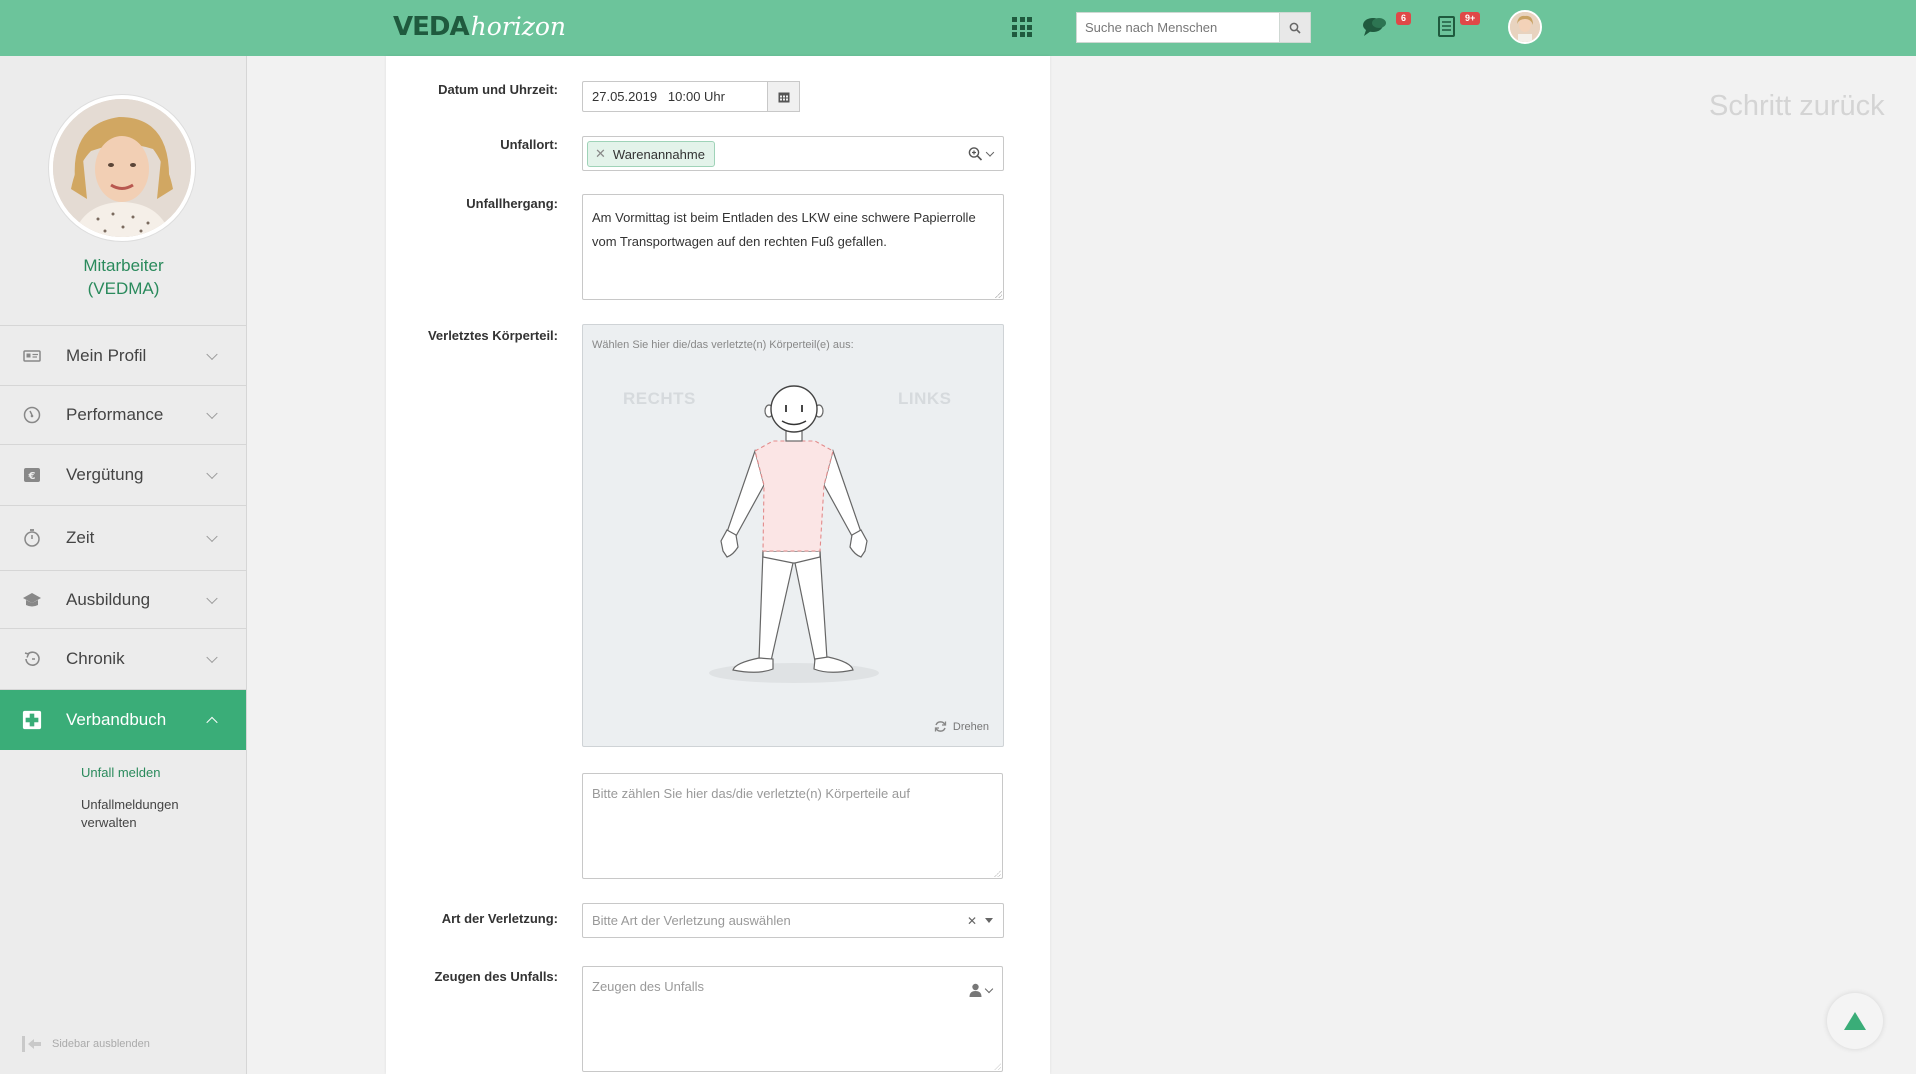  I want to click on body-part-left-leg, so click(811, 606).